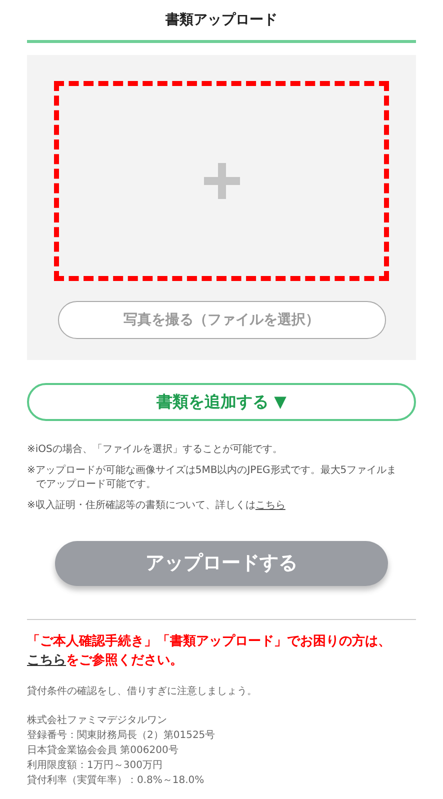 Image resolution: width=443 pixels, height=799 pixels. Describe the element at coordinates (116, 781) in the screenshot. I see `company-info-line: 貸付利率（実質年率）：0.8%～18.0%` at that location.